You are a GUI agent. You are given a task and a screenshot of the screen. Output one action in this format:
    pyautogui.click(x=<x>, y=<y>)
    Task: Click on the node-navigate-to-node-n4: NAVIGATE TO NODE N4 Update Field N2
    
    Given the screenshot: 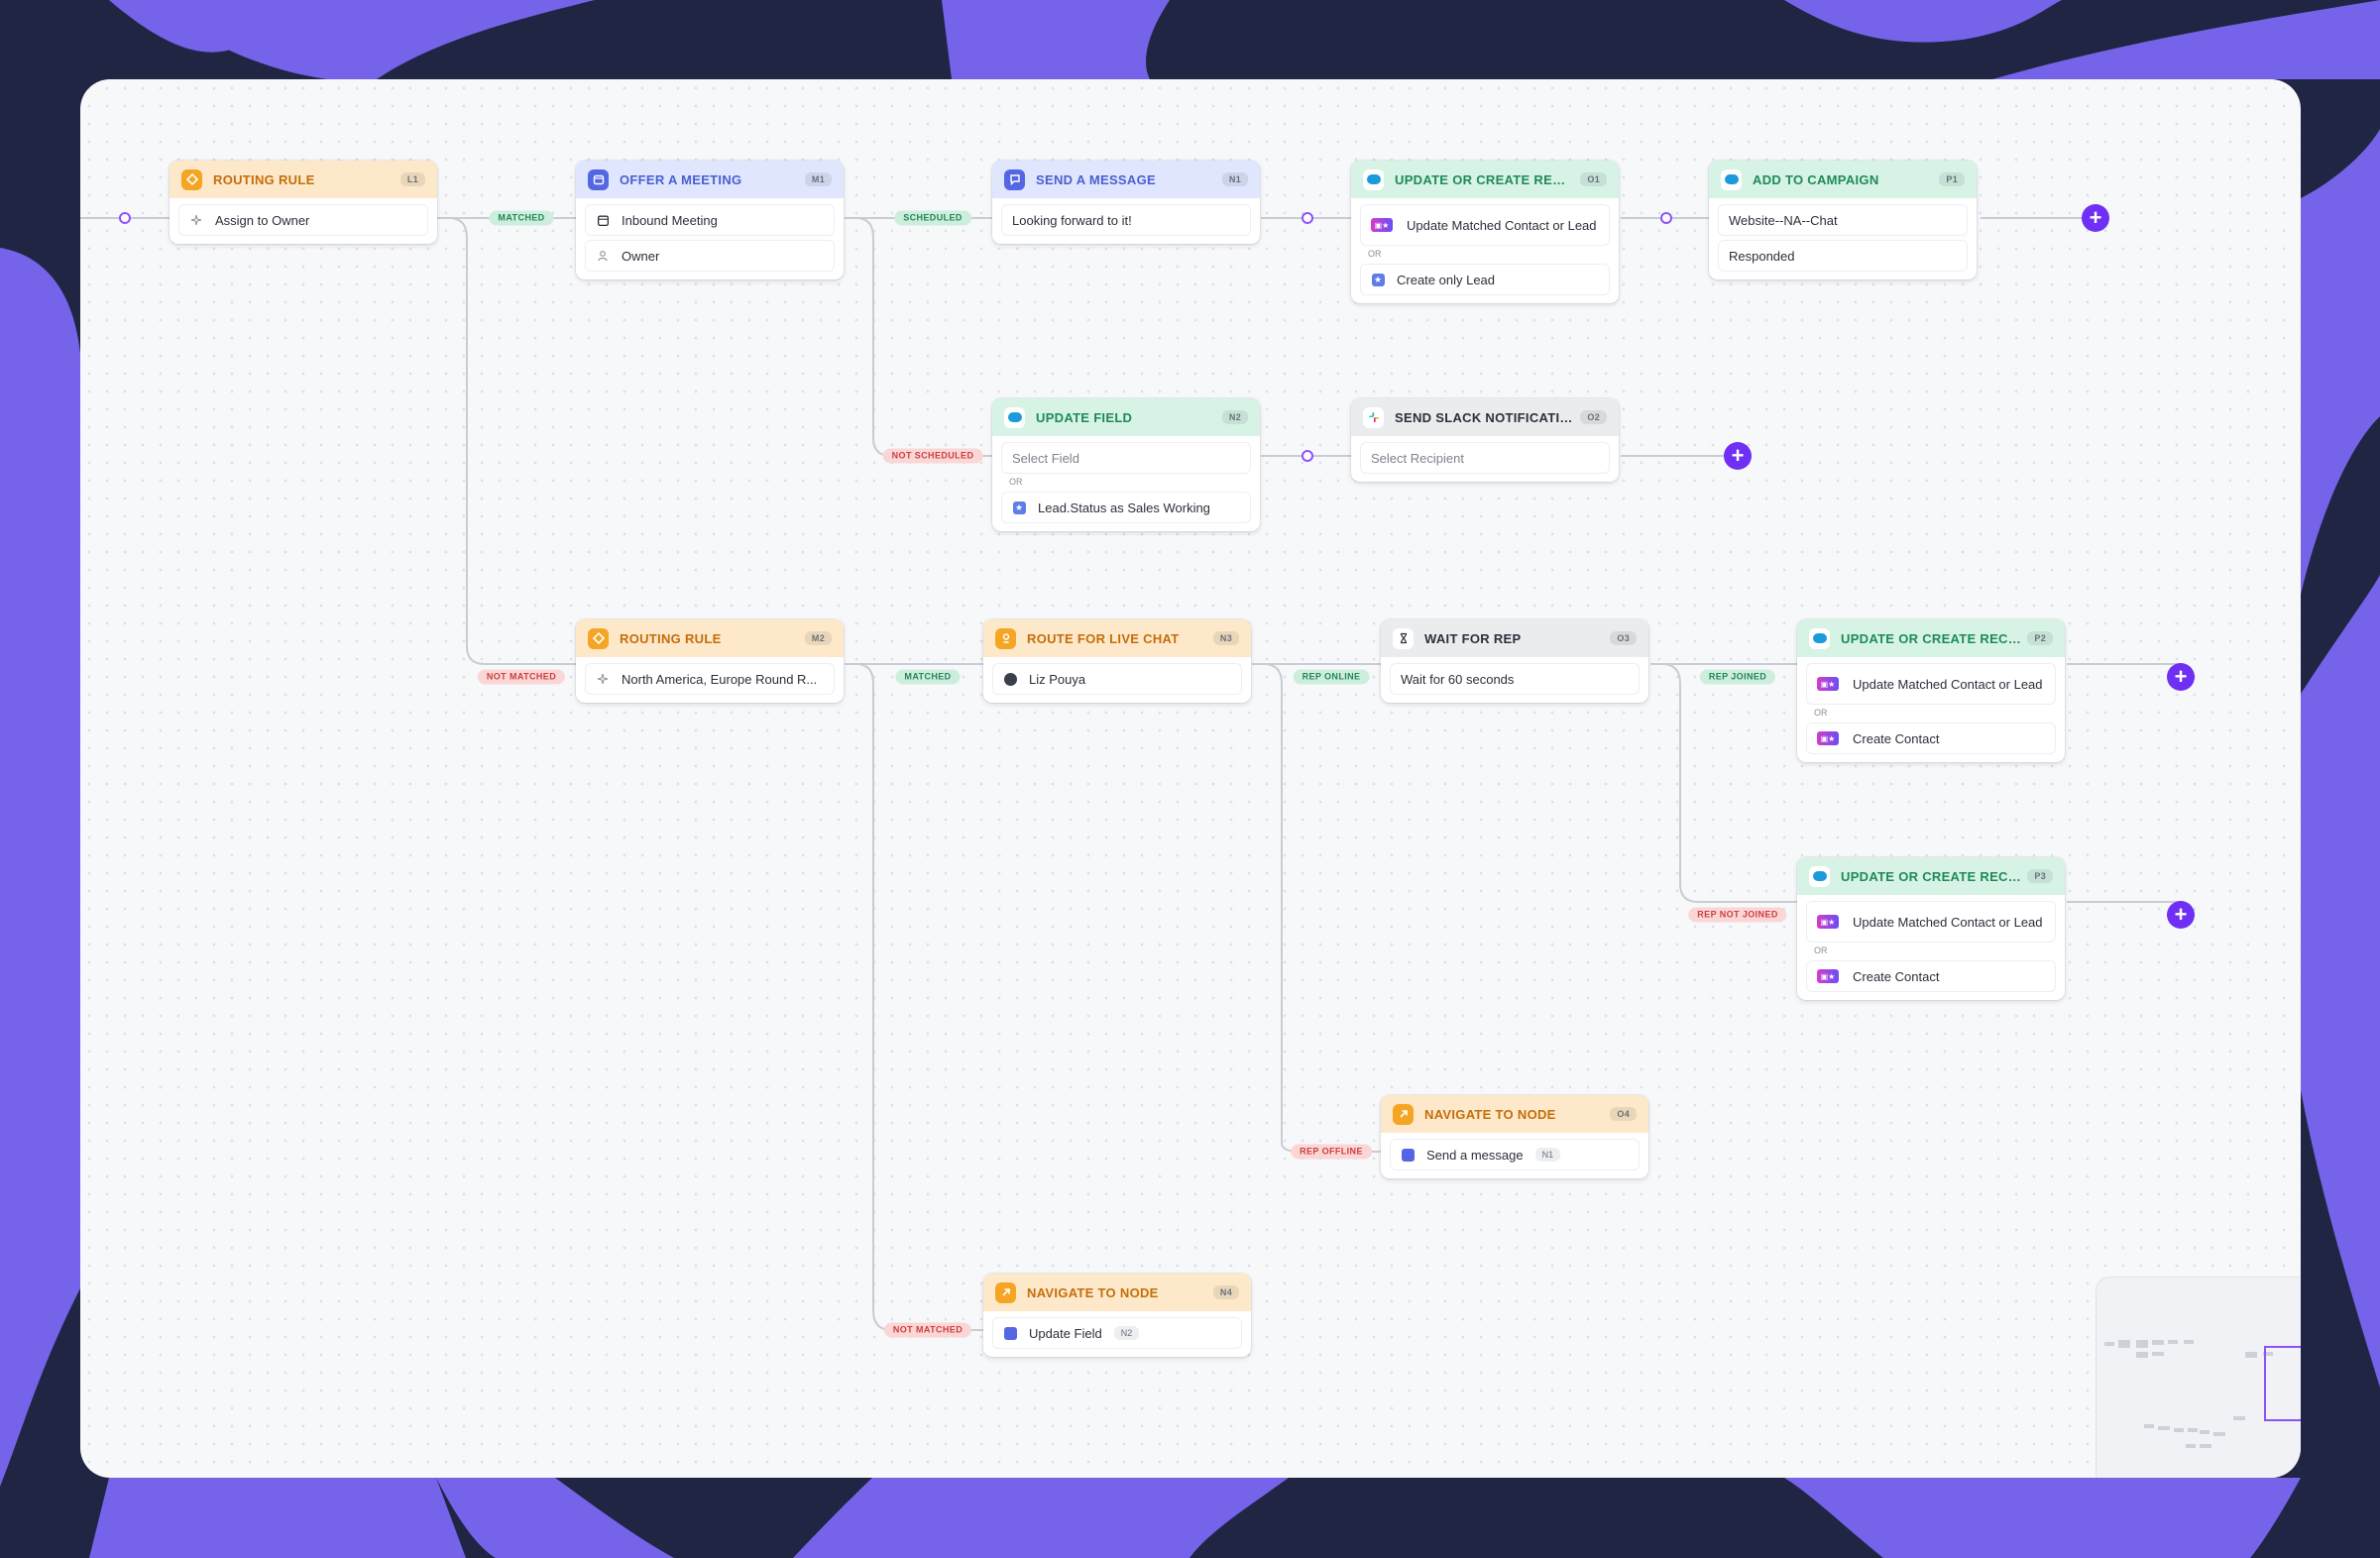 What is the action you would take?
    pyautogui.click(x=1117, y=1315)
    